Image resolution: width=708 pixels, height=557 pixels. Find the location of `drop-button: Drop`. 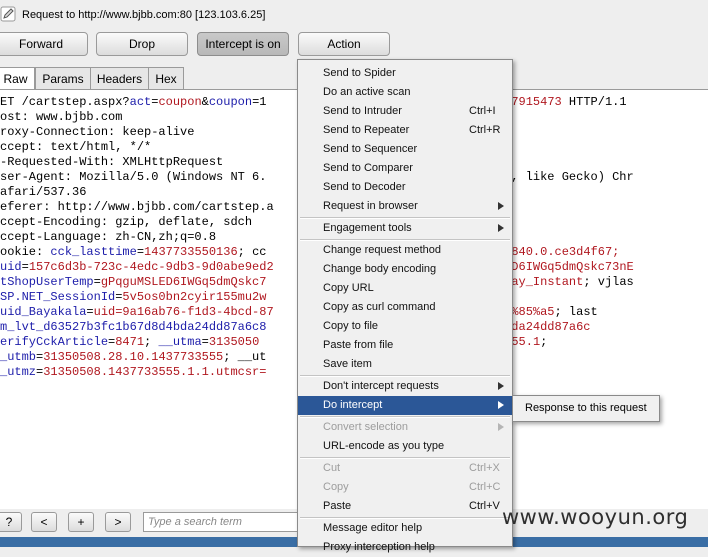

drop-button: Drop is located at coordinates (142, 44).